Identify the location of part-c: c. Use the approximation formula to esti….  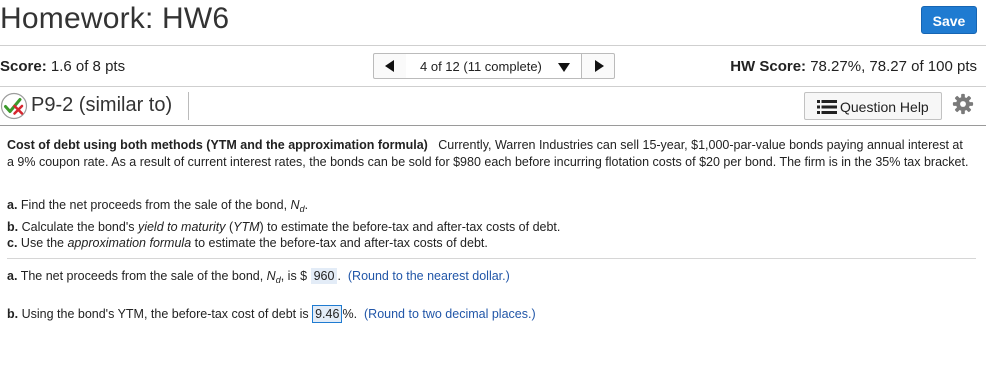
(247, 243).